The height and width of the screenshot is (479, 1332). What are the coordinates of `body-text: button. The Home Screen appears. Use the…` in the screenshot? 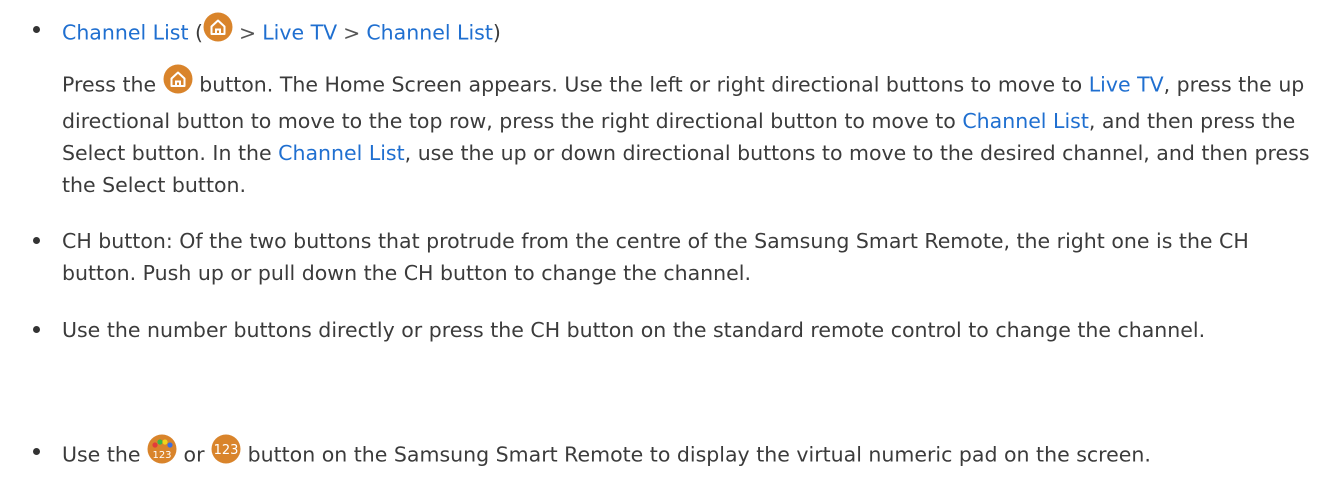 It's located at (641, 84).